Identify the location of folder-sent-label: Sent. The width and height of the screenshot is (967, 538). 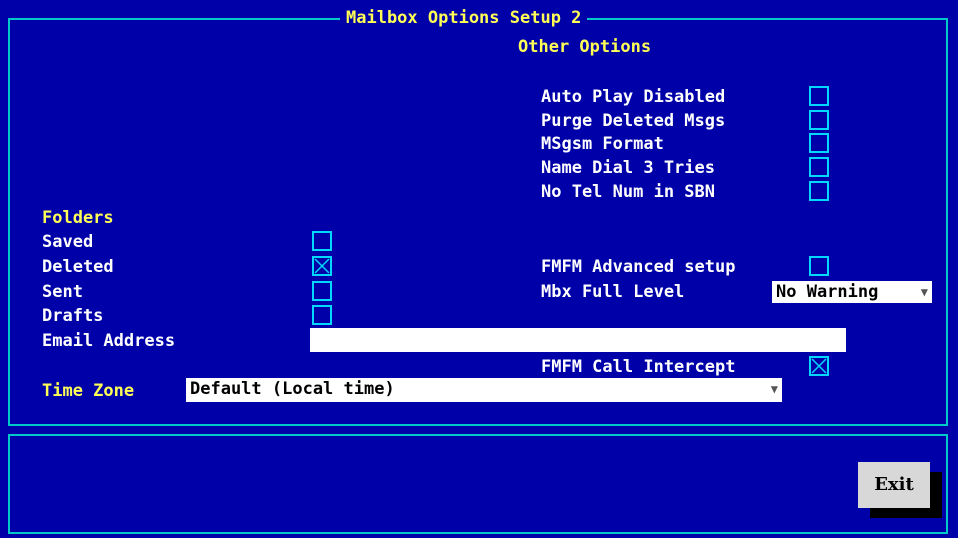
(62, 292).